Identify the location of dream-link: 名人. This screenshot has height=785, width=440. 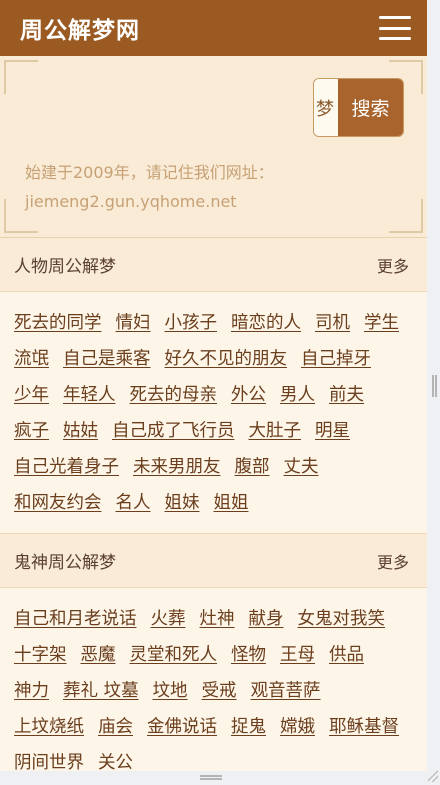
(133, 503).